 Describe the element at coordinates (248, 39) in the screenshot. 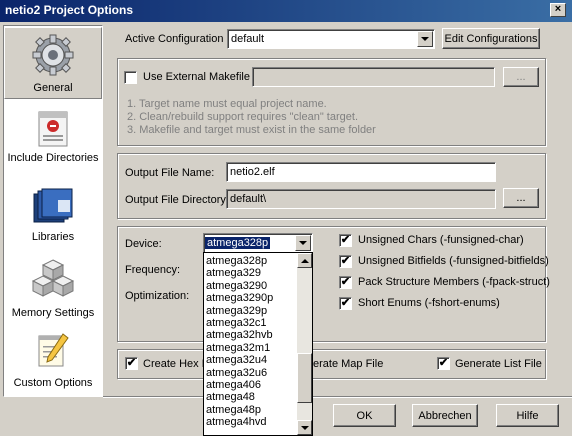

I see `active-configuration-value: default` at that location.